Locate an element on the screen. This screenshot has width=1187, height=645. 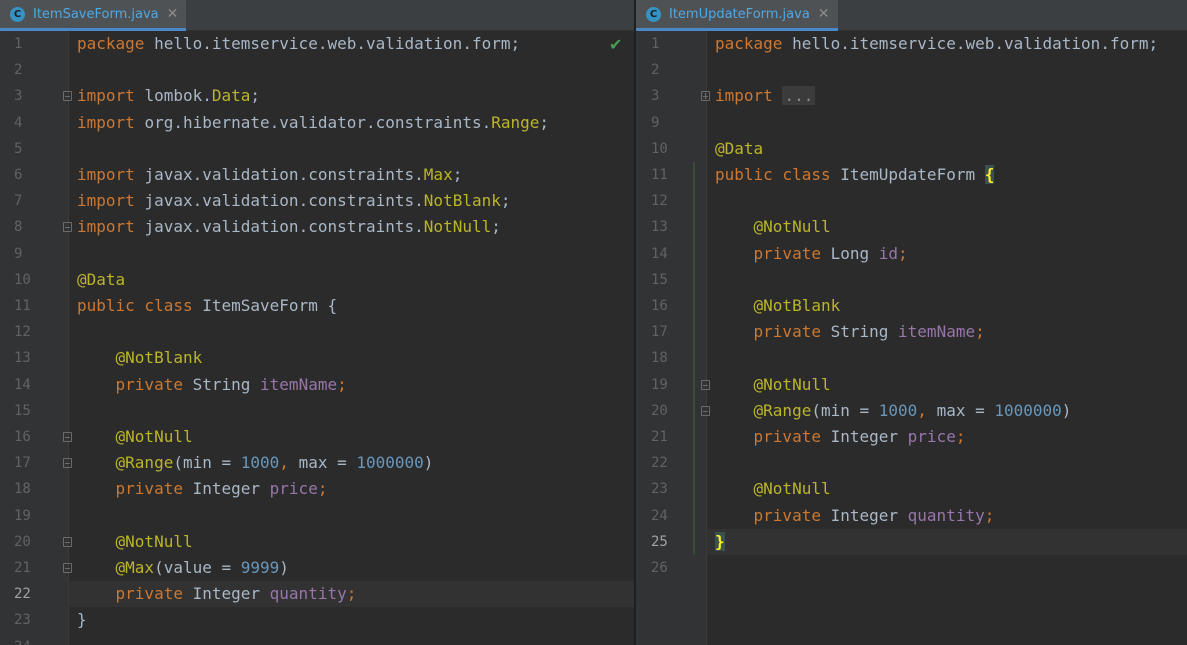
code-token: , is located at coordinates (927, 410).